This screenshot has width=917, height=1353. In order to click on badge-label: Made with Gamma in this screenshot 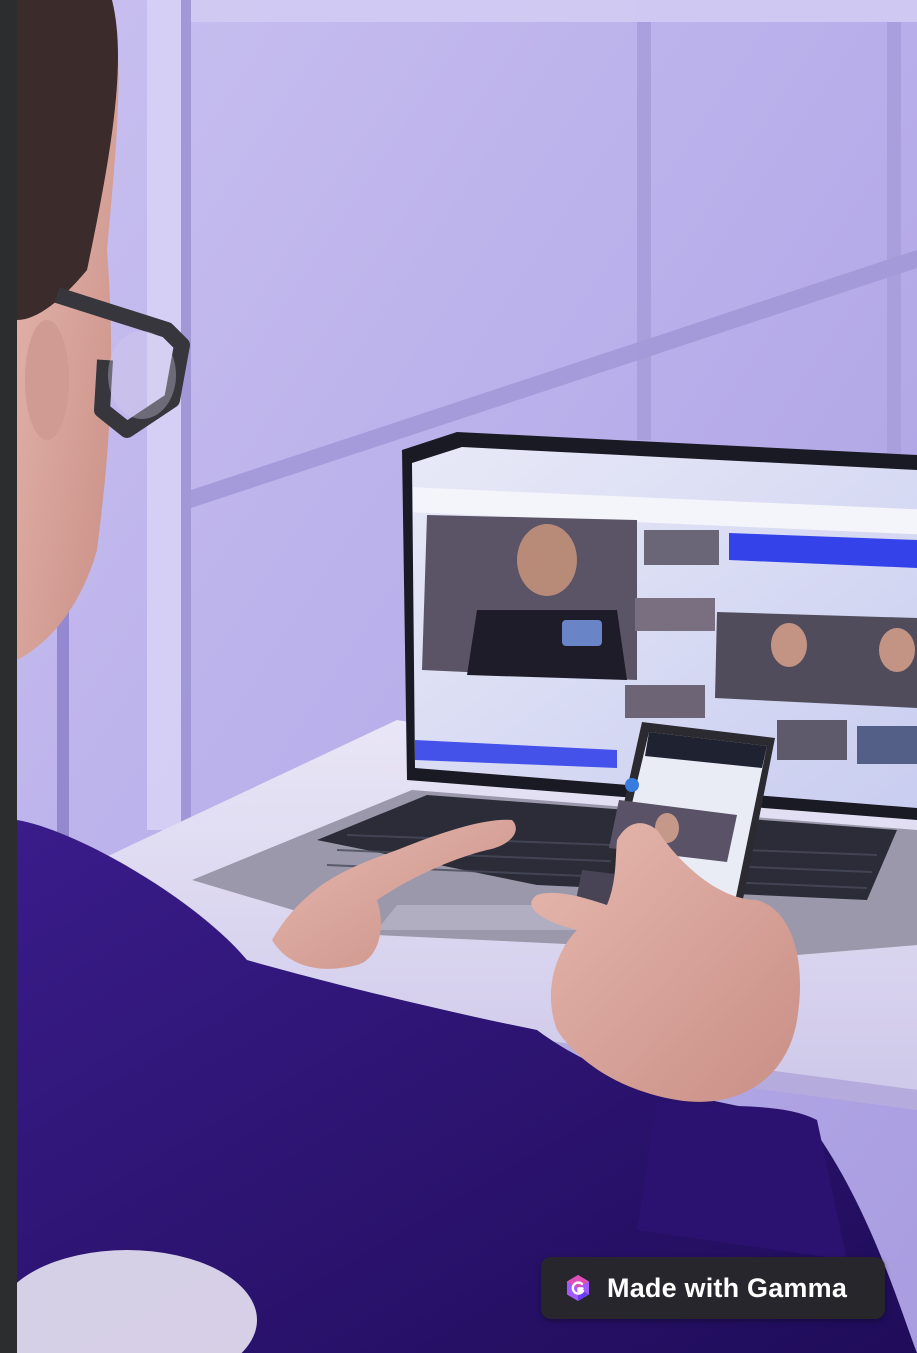, I will do `click(727, 1287)`.